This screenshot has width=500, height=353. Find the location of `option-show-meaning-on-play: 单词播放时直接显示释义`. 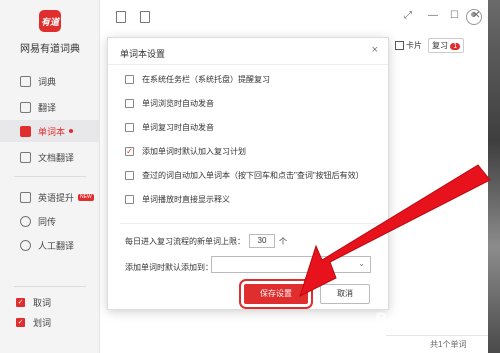

option-show-meaning-on-play: 单词播放时直接显示释义 is located at coordinates (177, 199).